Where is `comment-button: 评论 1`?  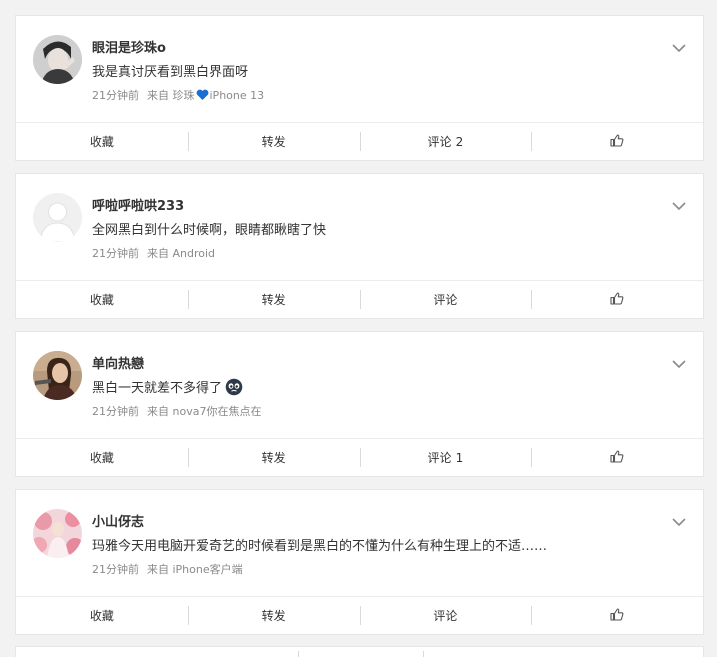
comment-button: 评论 1 is located at coordinates (445, 457).